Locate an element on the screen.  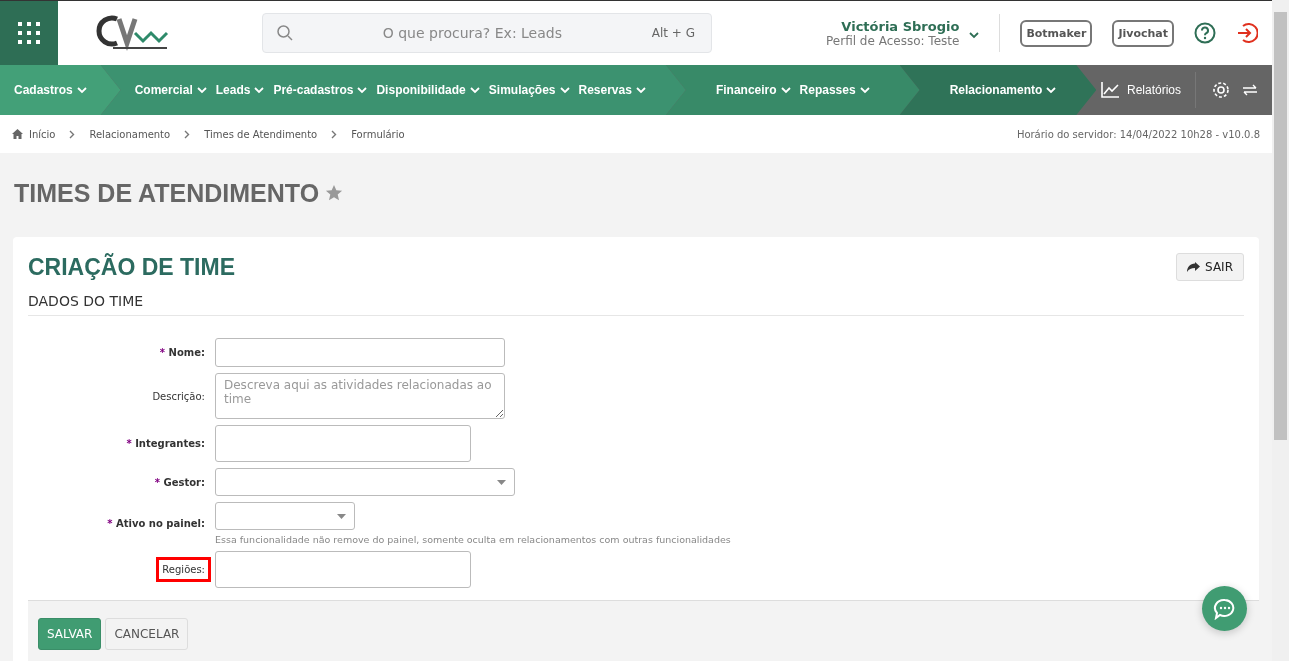
share-arrow-icon is located at coordinates (1194, 267).